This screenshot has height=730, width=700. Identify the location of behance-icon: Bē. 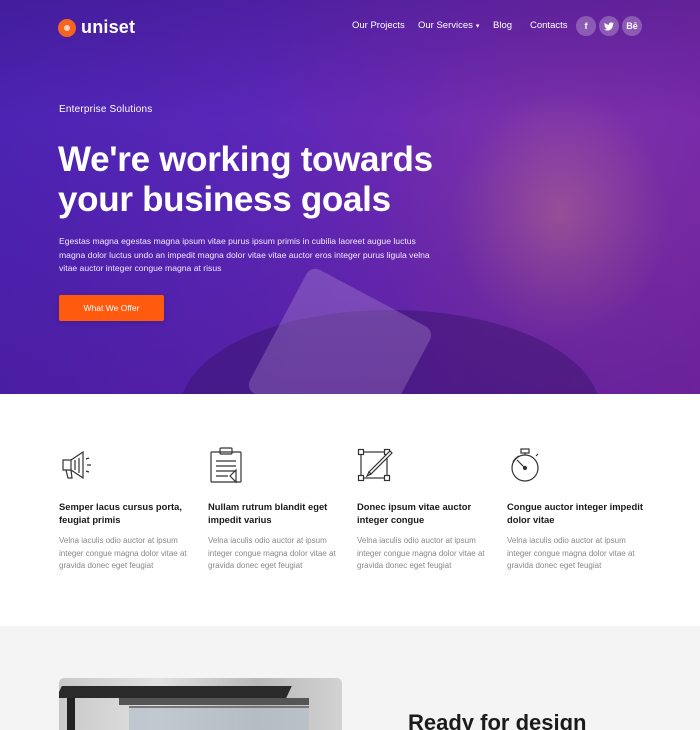
(632, 26).